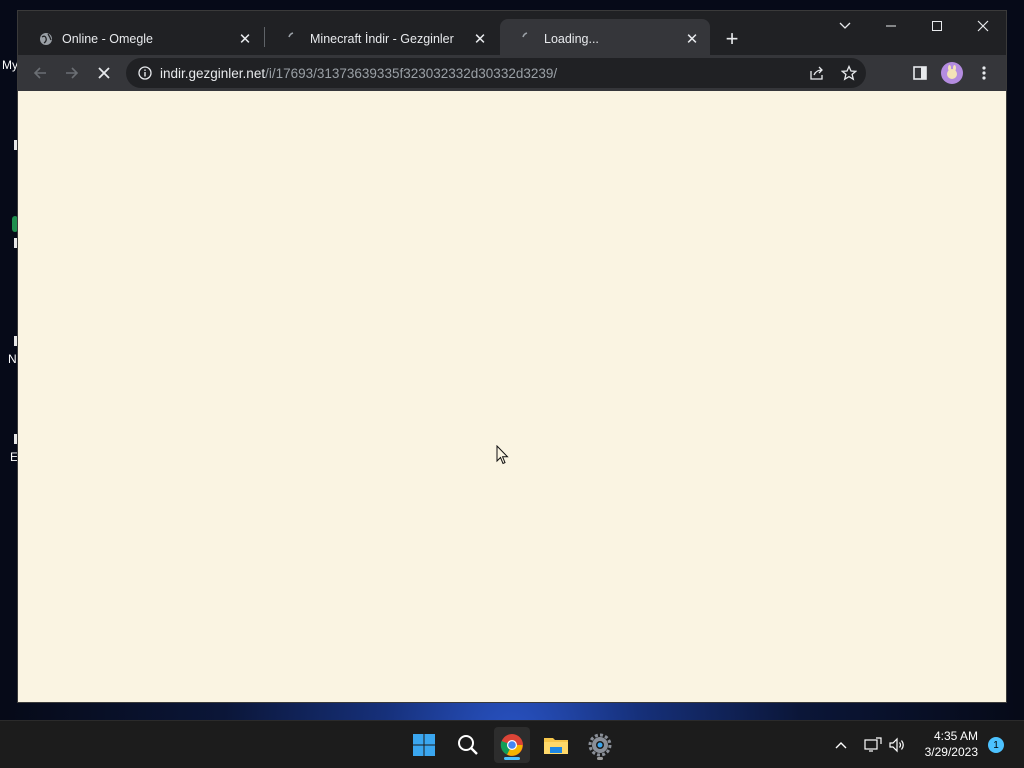  Describe the element at coordinates (14, 457) in the screenshot. I see `desktop-icon-label: E` at that location.